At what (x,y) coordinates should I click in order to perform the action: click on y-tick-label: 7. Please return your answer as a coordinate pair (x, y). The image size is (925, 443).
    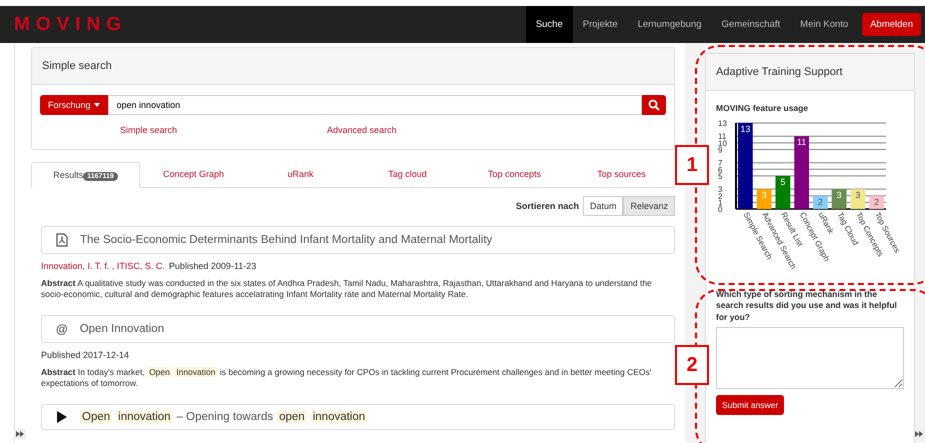
    Looking at the image, I should click on (720, 163).